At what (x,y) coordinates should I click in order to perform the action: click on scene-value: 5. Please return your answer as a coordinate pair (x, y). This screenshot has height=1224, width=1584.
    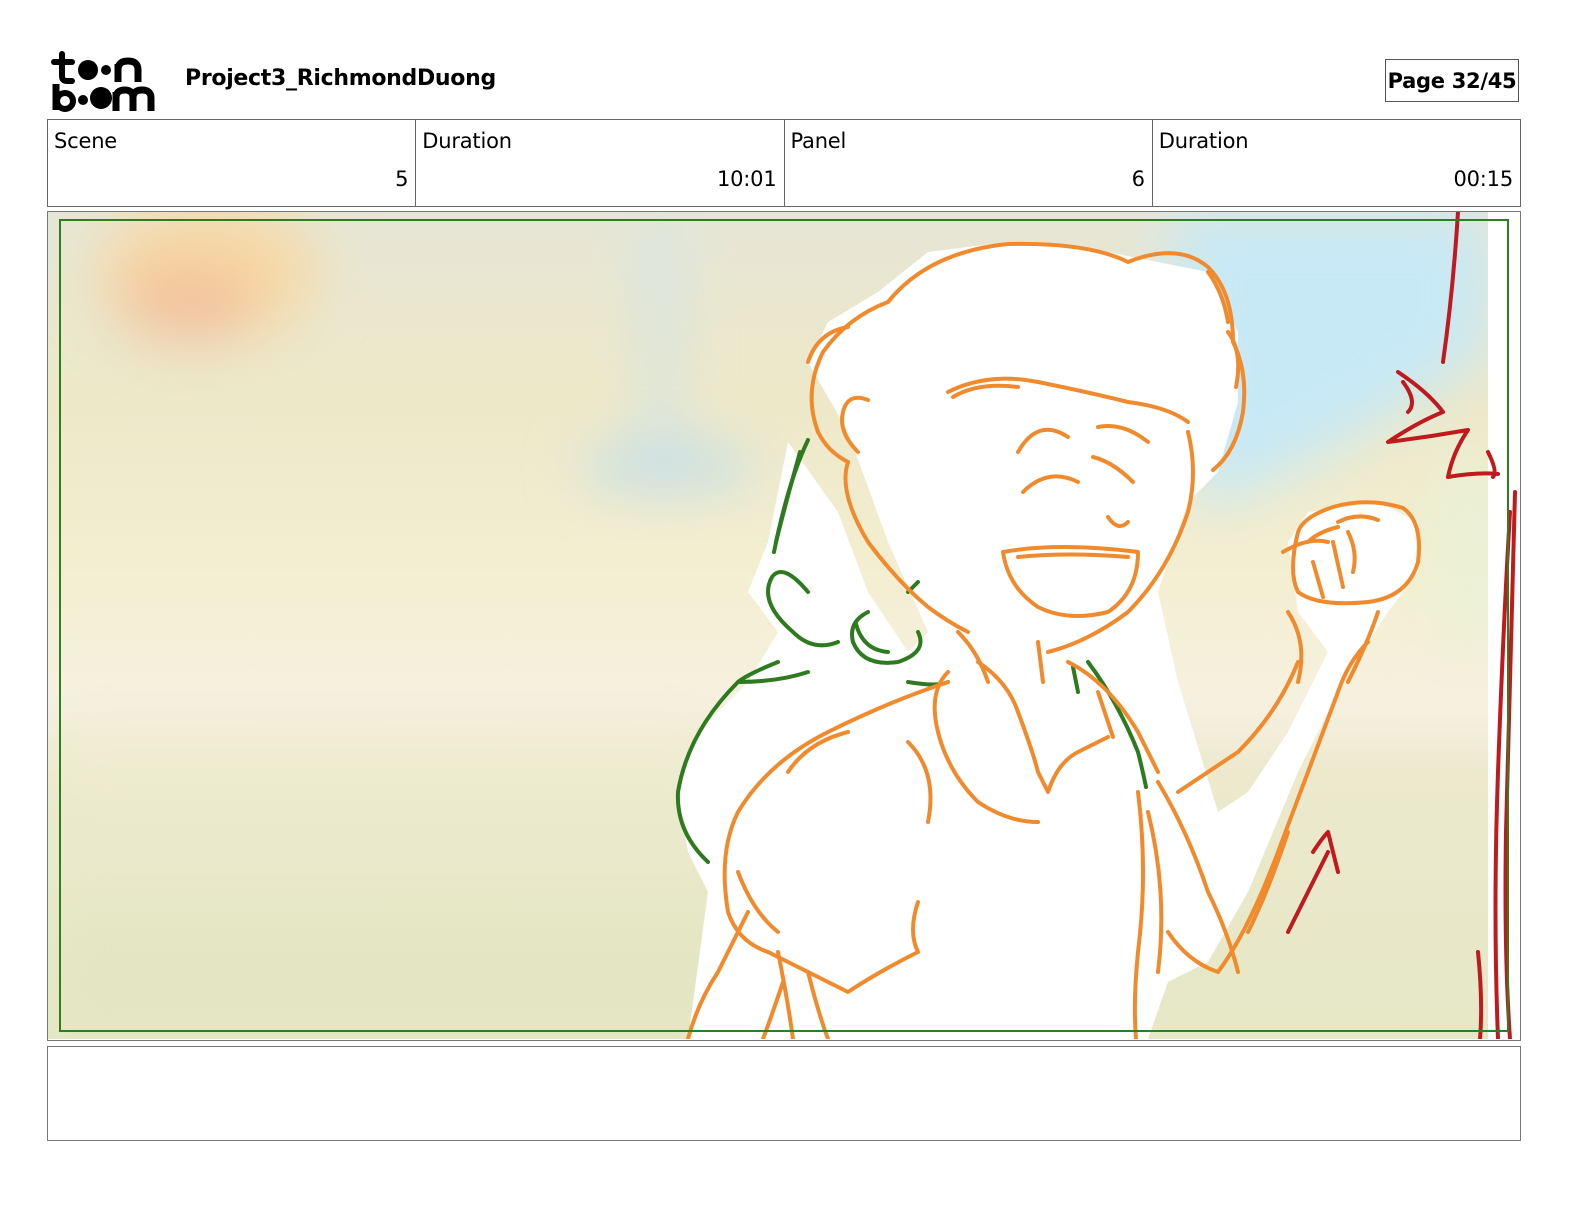
    Looking at the image, I should click on (402, 179).